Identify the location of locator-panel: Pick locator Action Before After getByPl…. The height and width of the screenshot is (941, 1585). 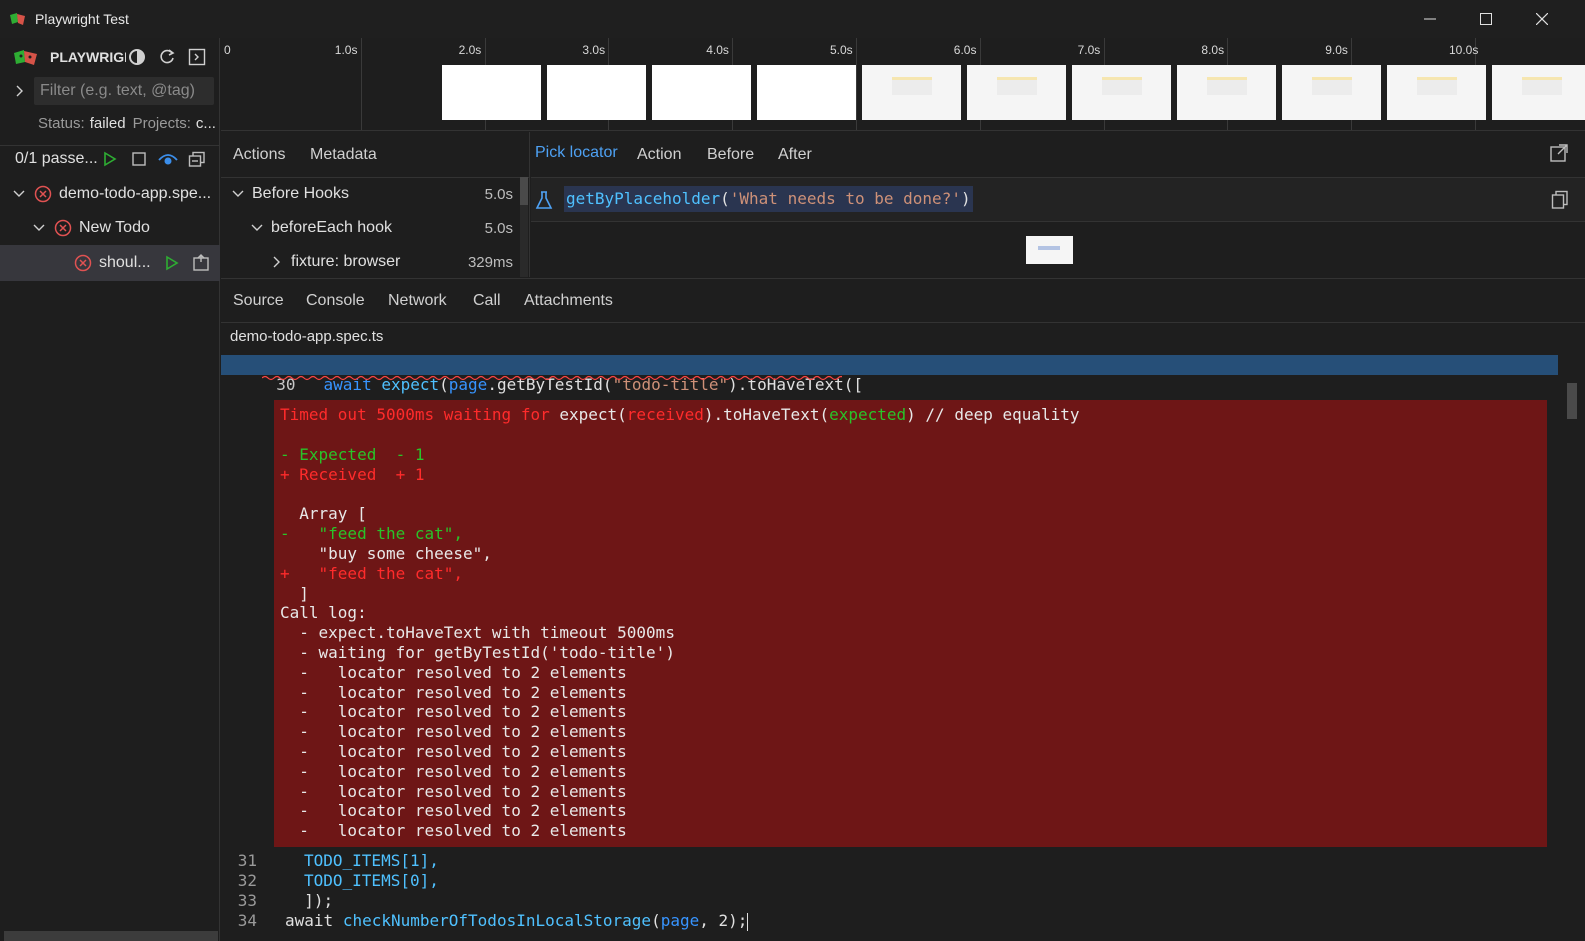
(1058, 204).